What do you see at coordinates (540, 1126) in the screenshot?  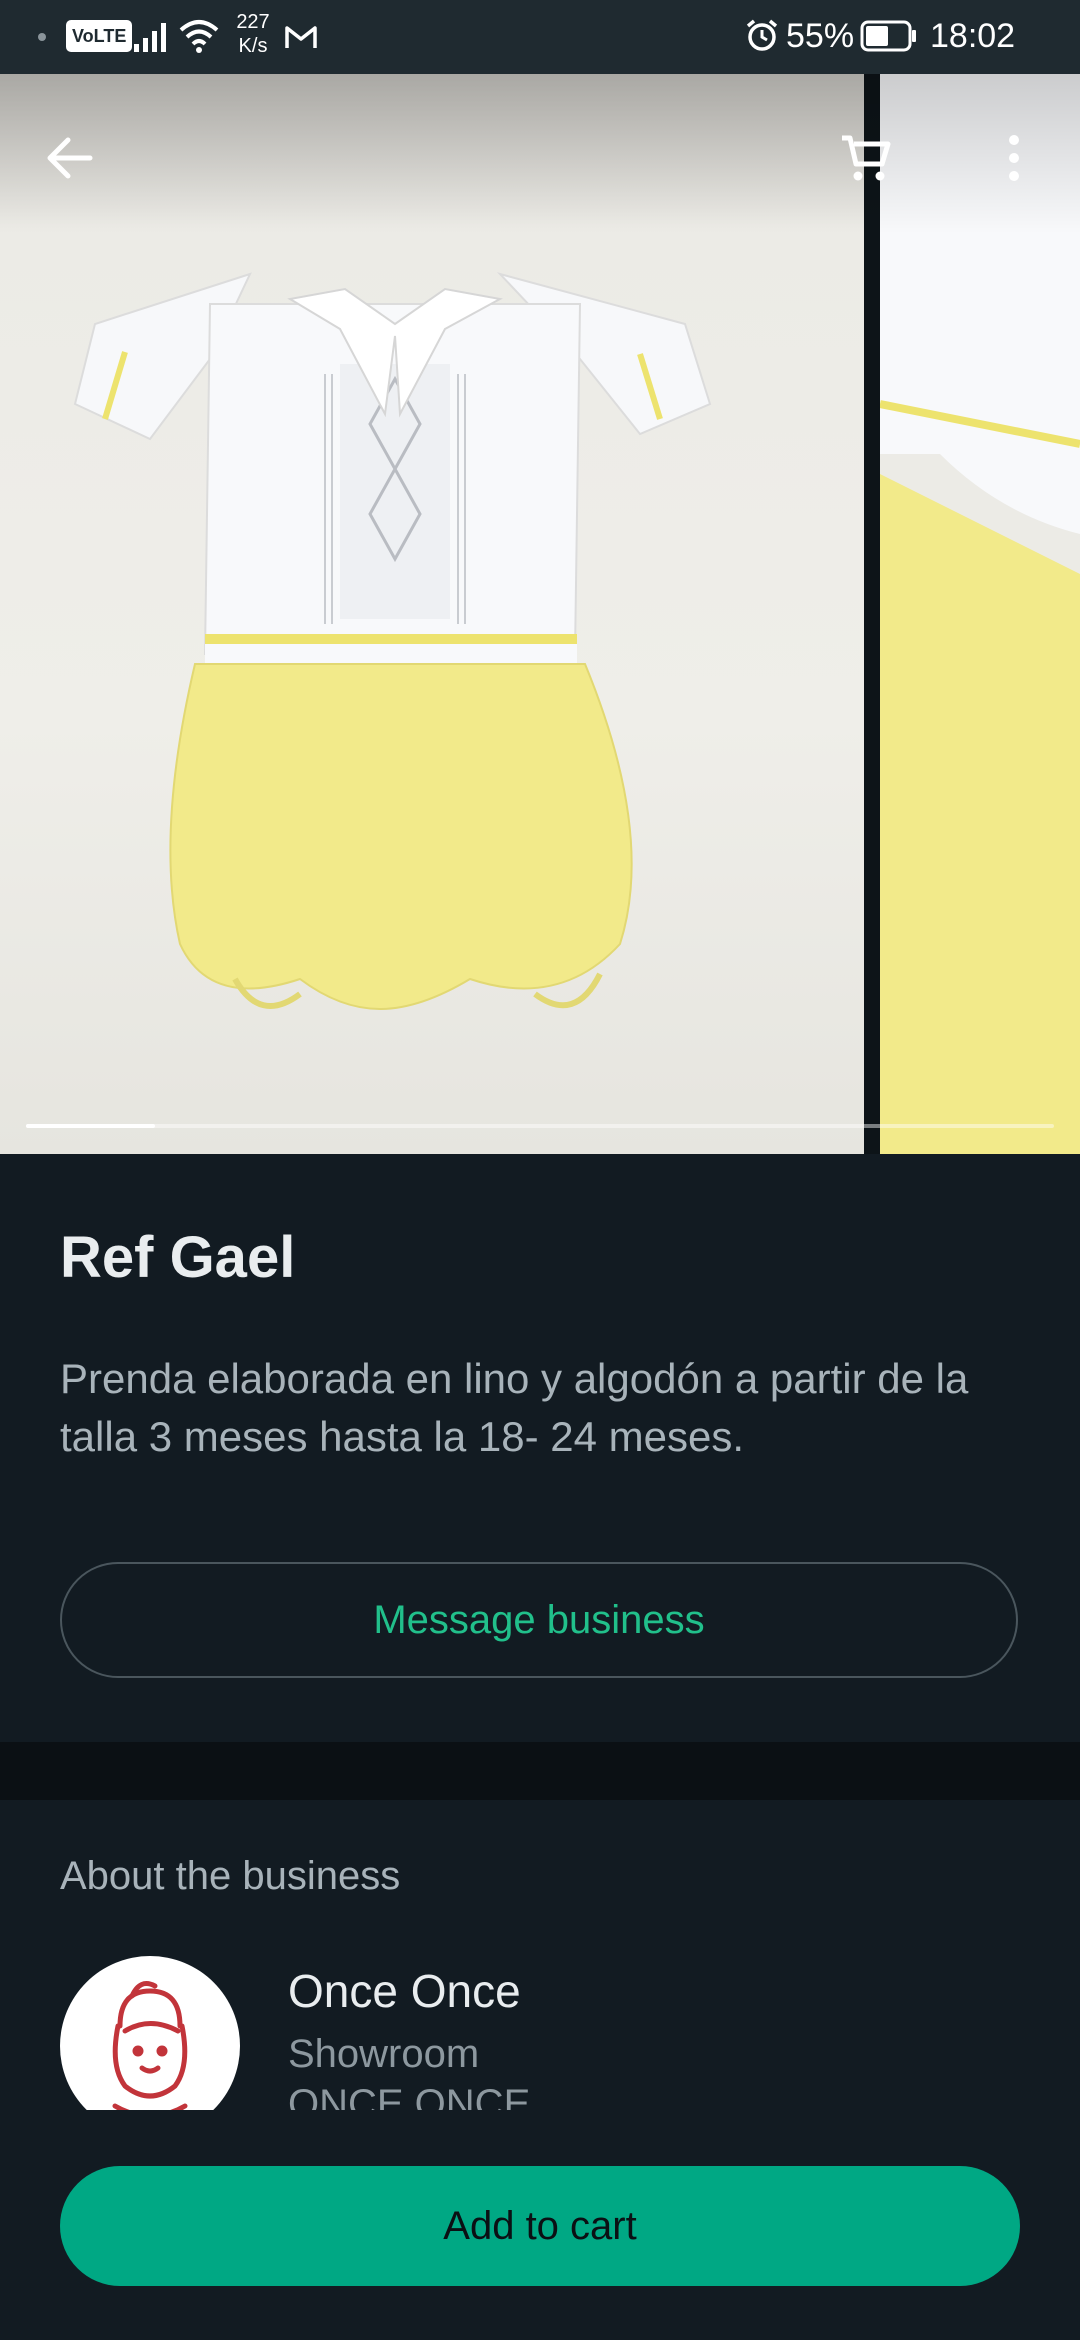 I see `gallery-progress-track` at bounding box center [540, 1126].